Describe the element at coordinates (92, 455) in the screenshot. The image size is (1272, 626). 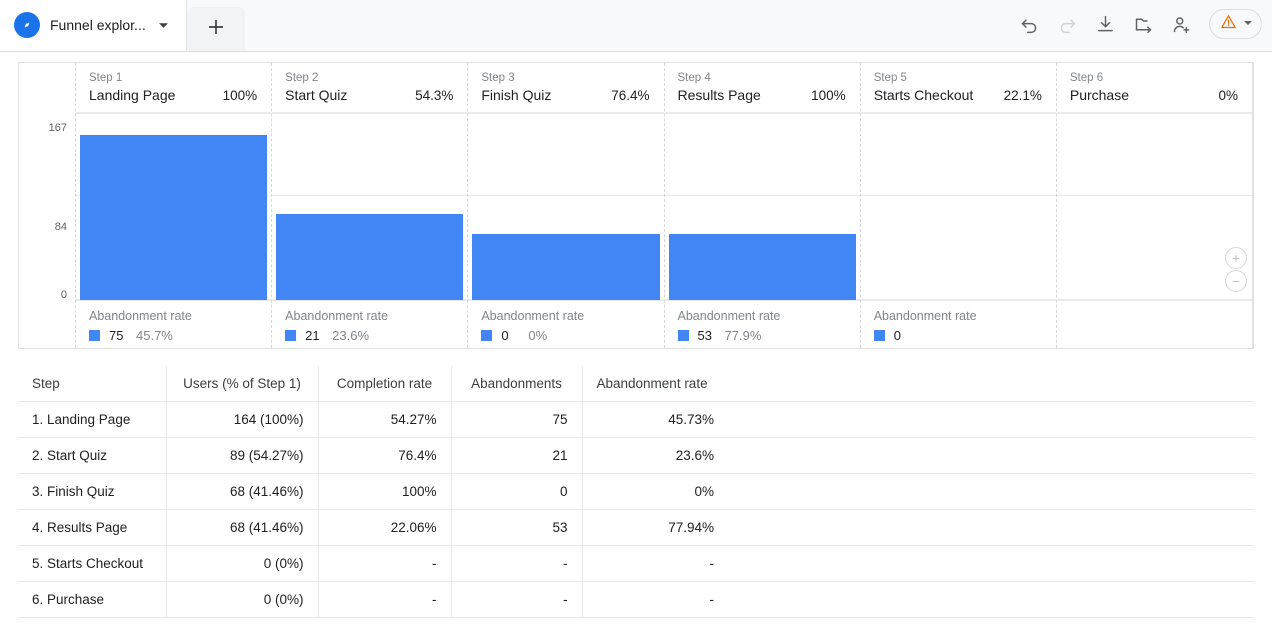
I see `cell-step: 2. Start Quiz` at that location.